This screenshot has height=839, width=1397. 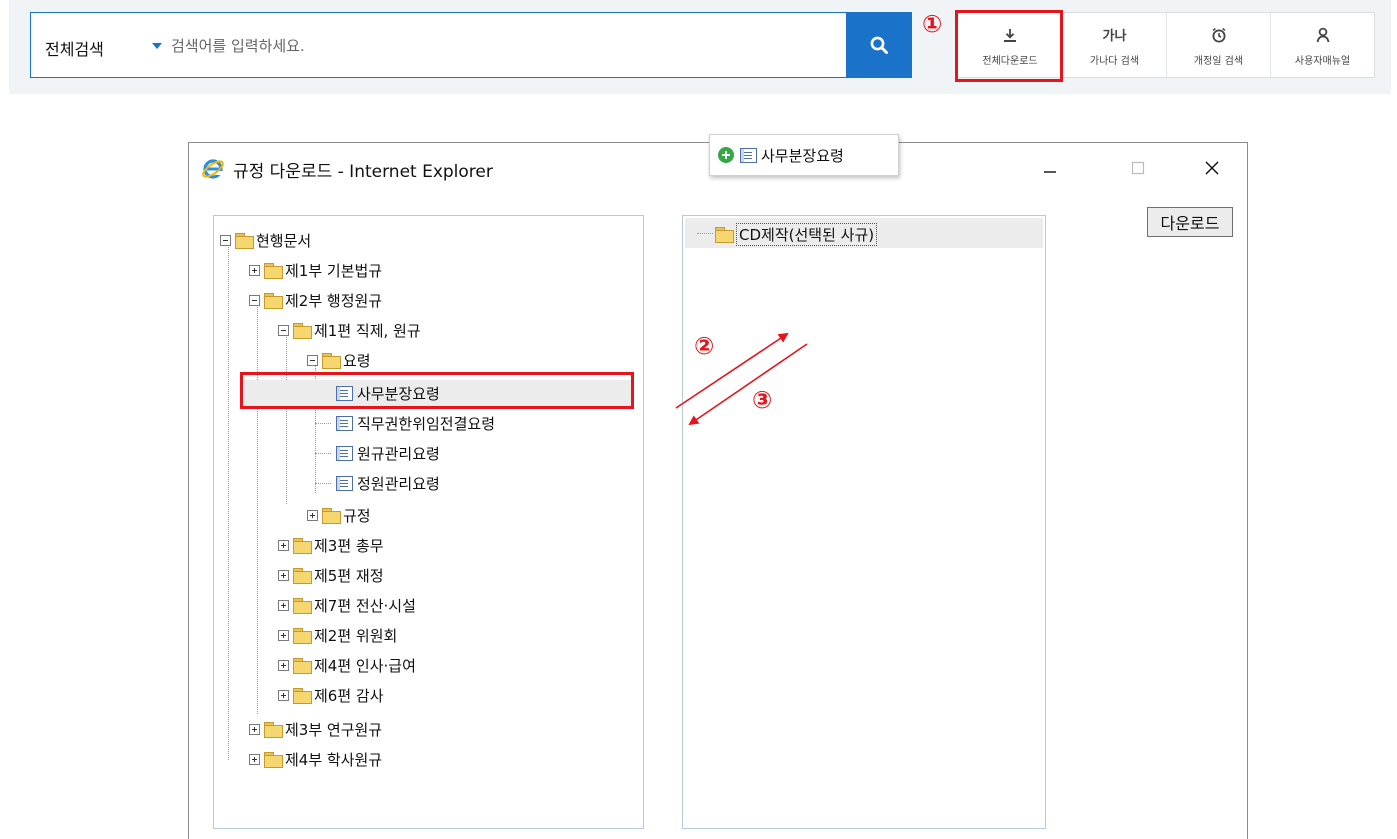 What do you see at coordinates (704, 346) in the screenshot?
I see `step-2-marker: ②` at bounding box center [704, 346].